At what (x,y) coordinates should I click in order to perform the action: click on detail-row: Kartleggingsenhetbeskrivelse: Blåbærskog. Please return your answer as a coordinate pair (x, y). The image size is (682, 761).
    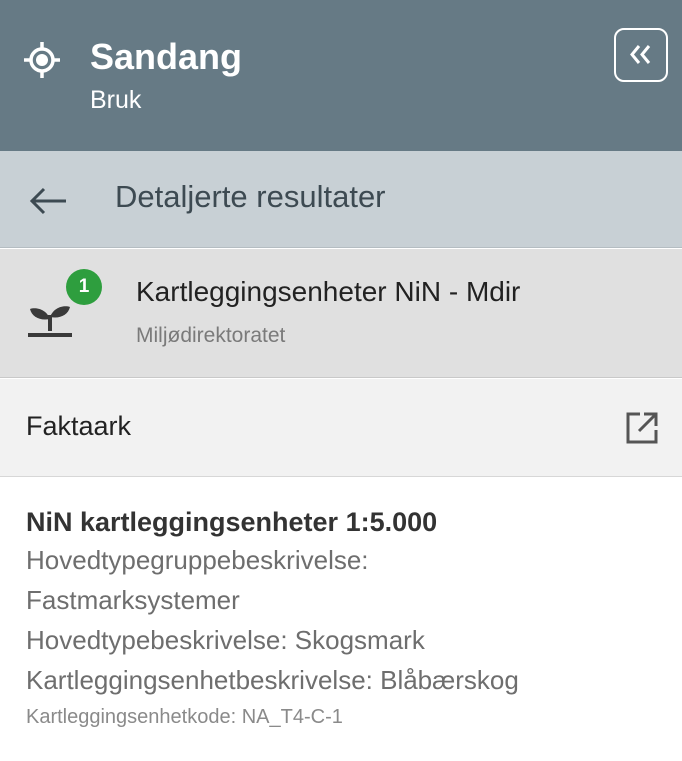
    Looking at the image, I should click on (272, 680).